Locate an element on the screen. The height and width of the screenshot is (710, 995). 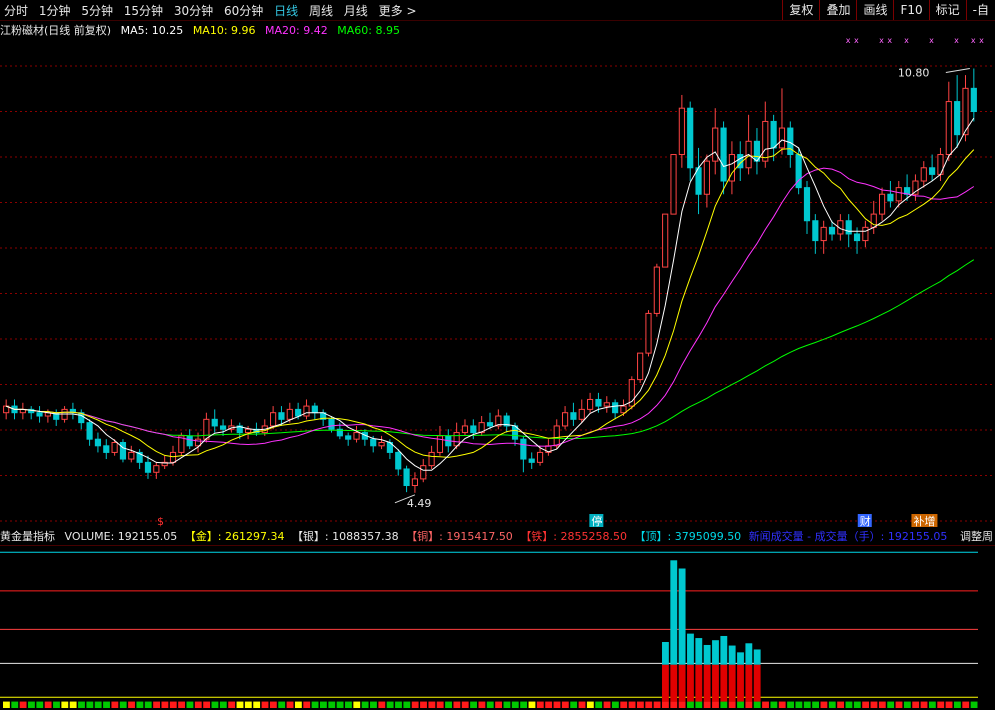
tab-15min: 15分钟 is located at coordinates (143, 11).